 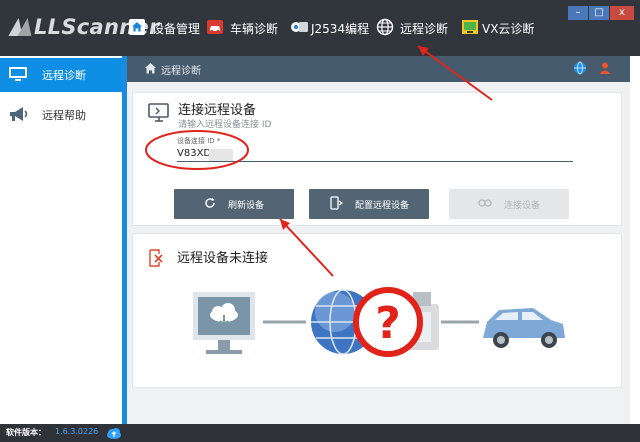 I want to click on nav-item-j2534-programming: J2534编程, so click(x=333, y=28).